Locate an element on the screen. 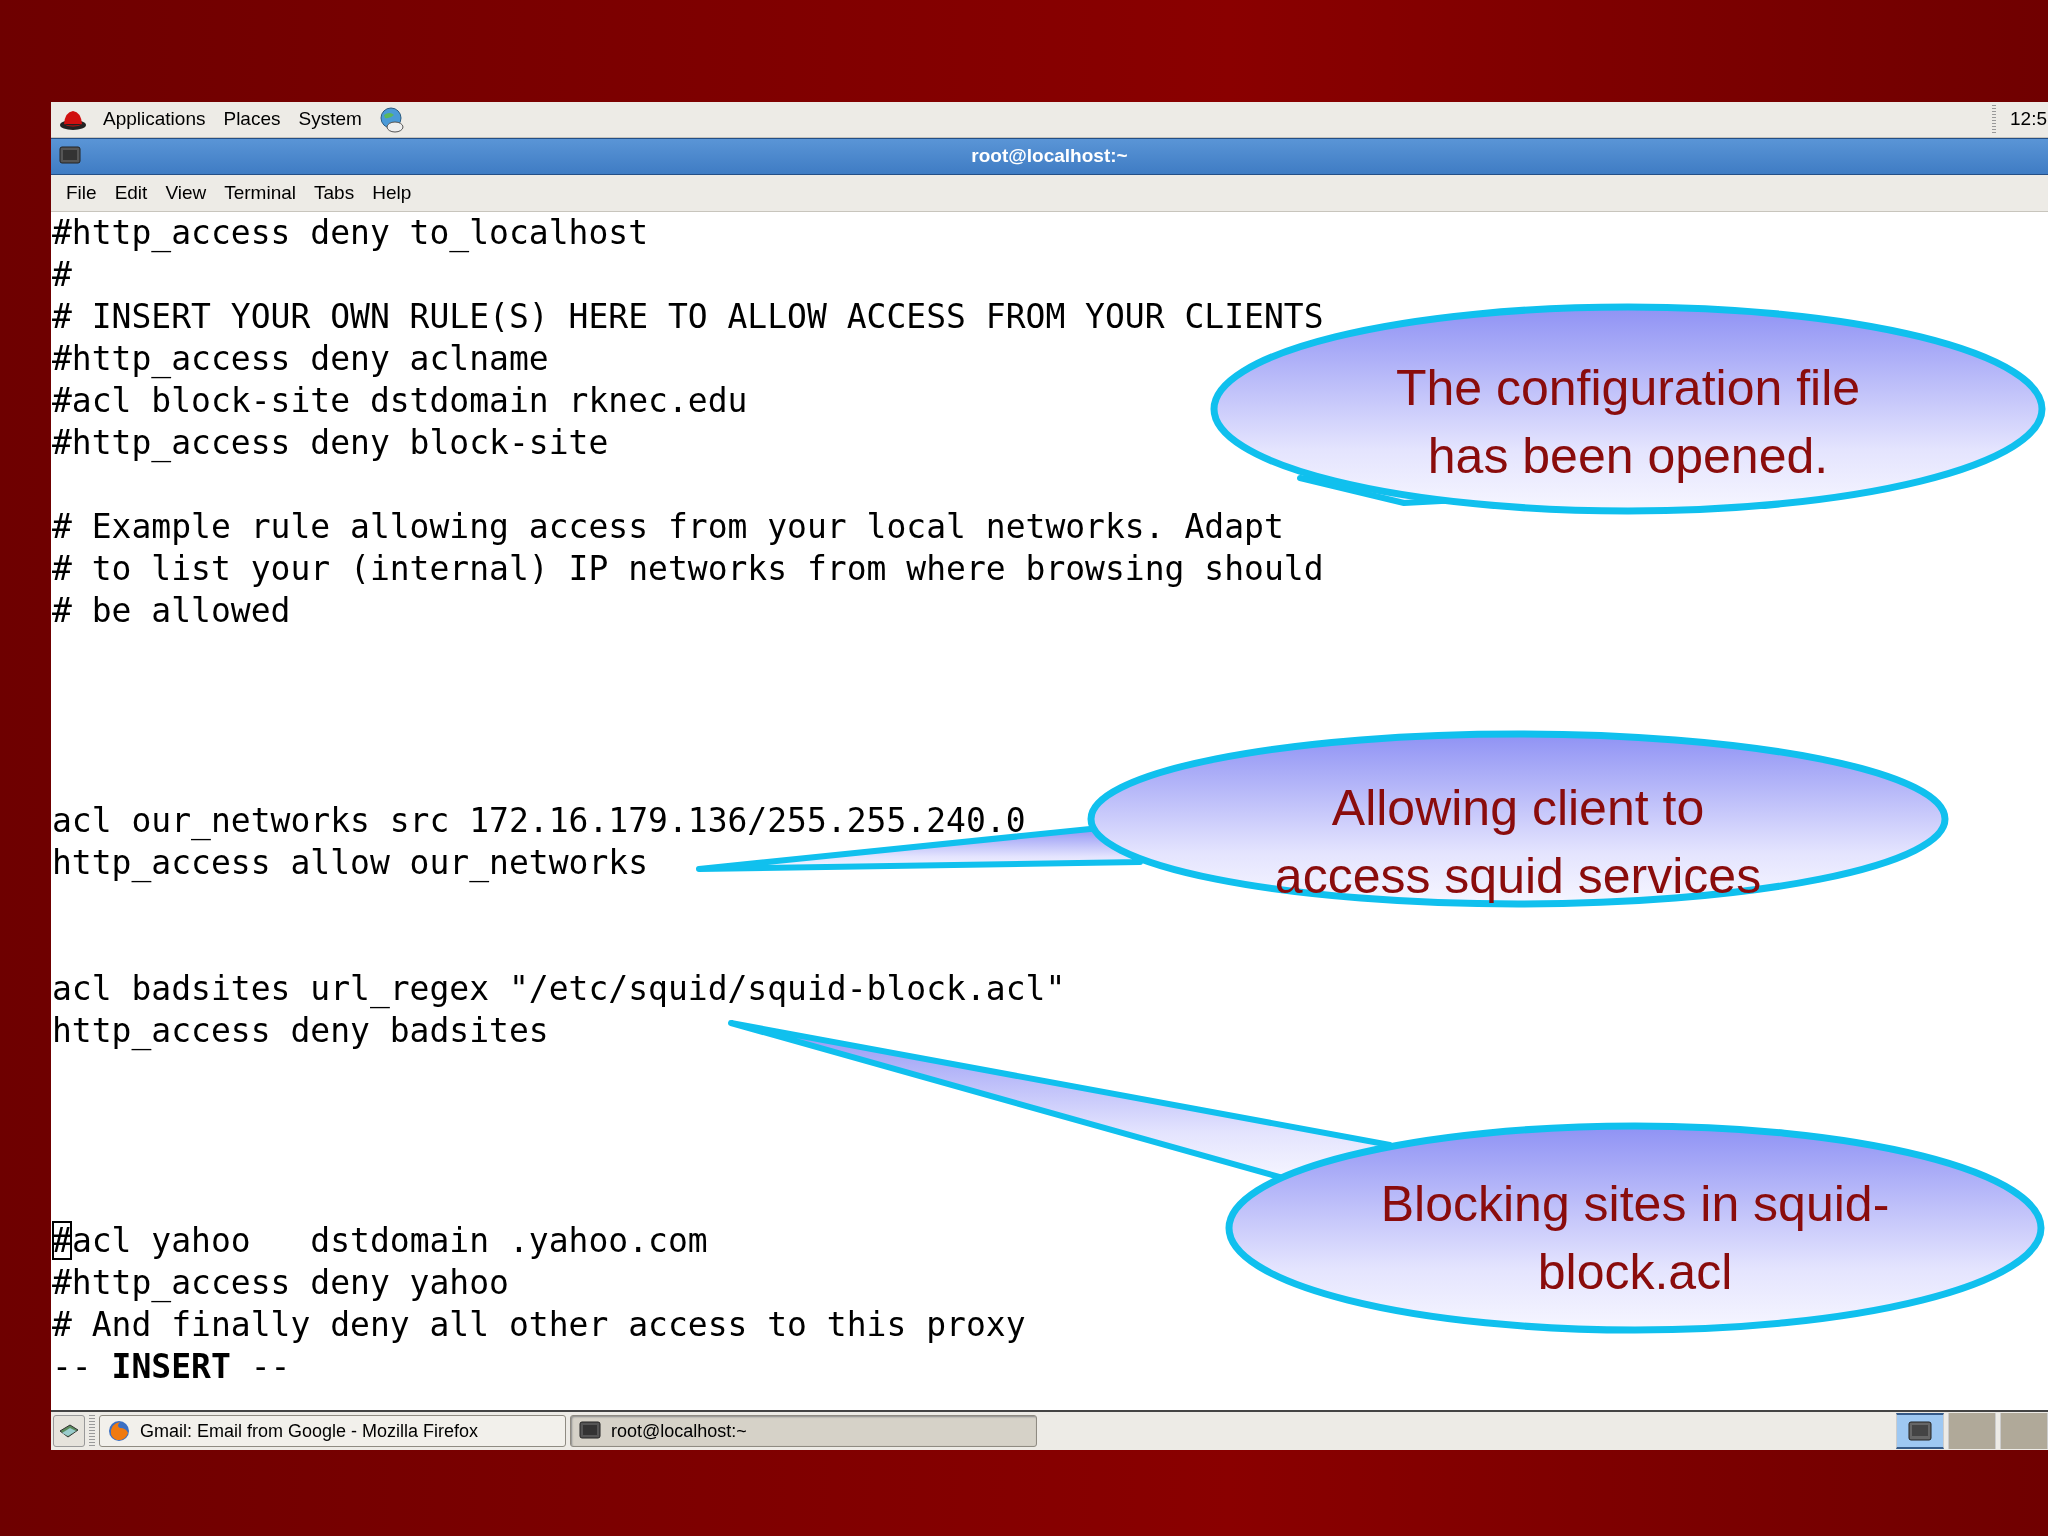 The width and height of the screenshot is (2048, 1536). code-line: # to list your (internal) IP networks from where browsing should is located at coordinates (688, 569).